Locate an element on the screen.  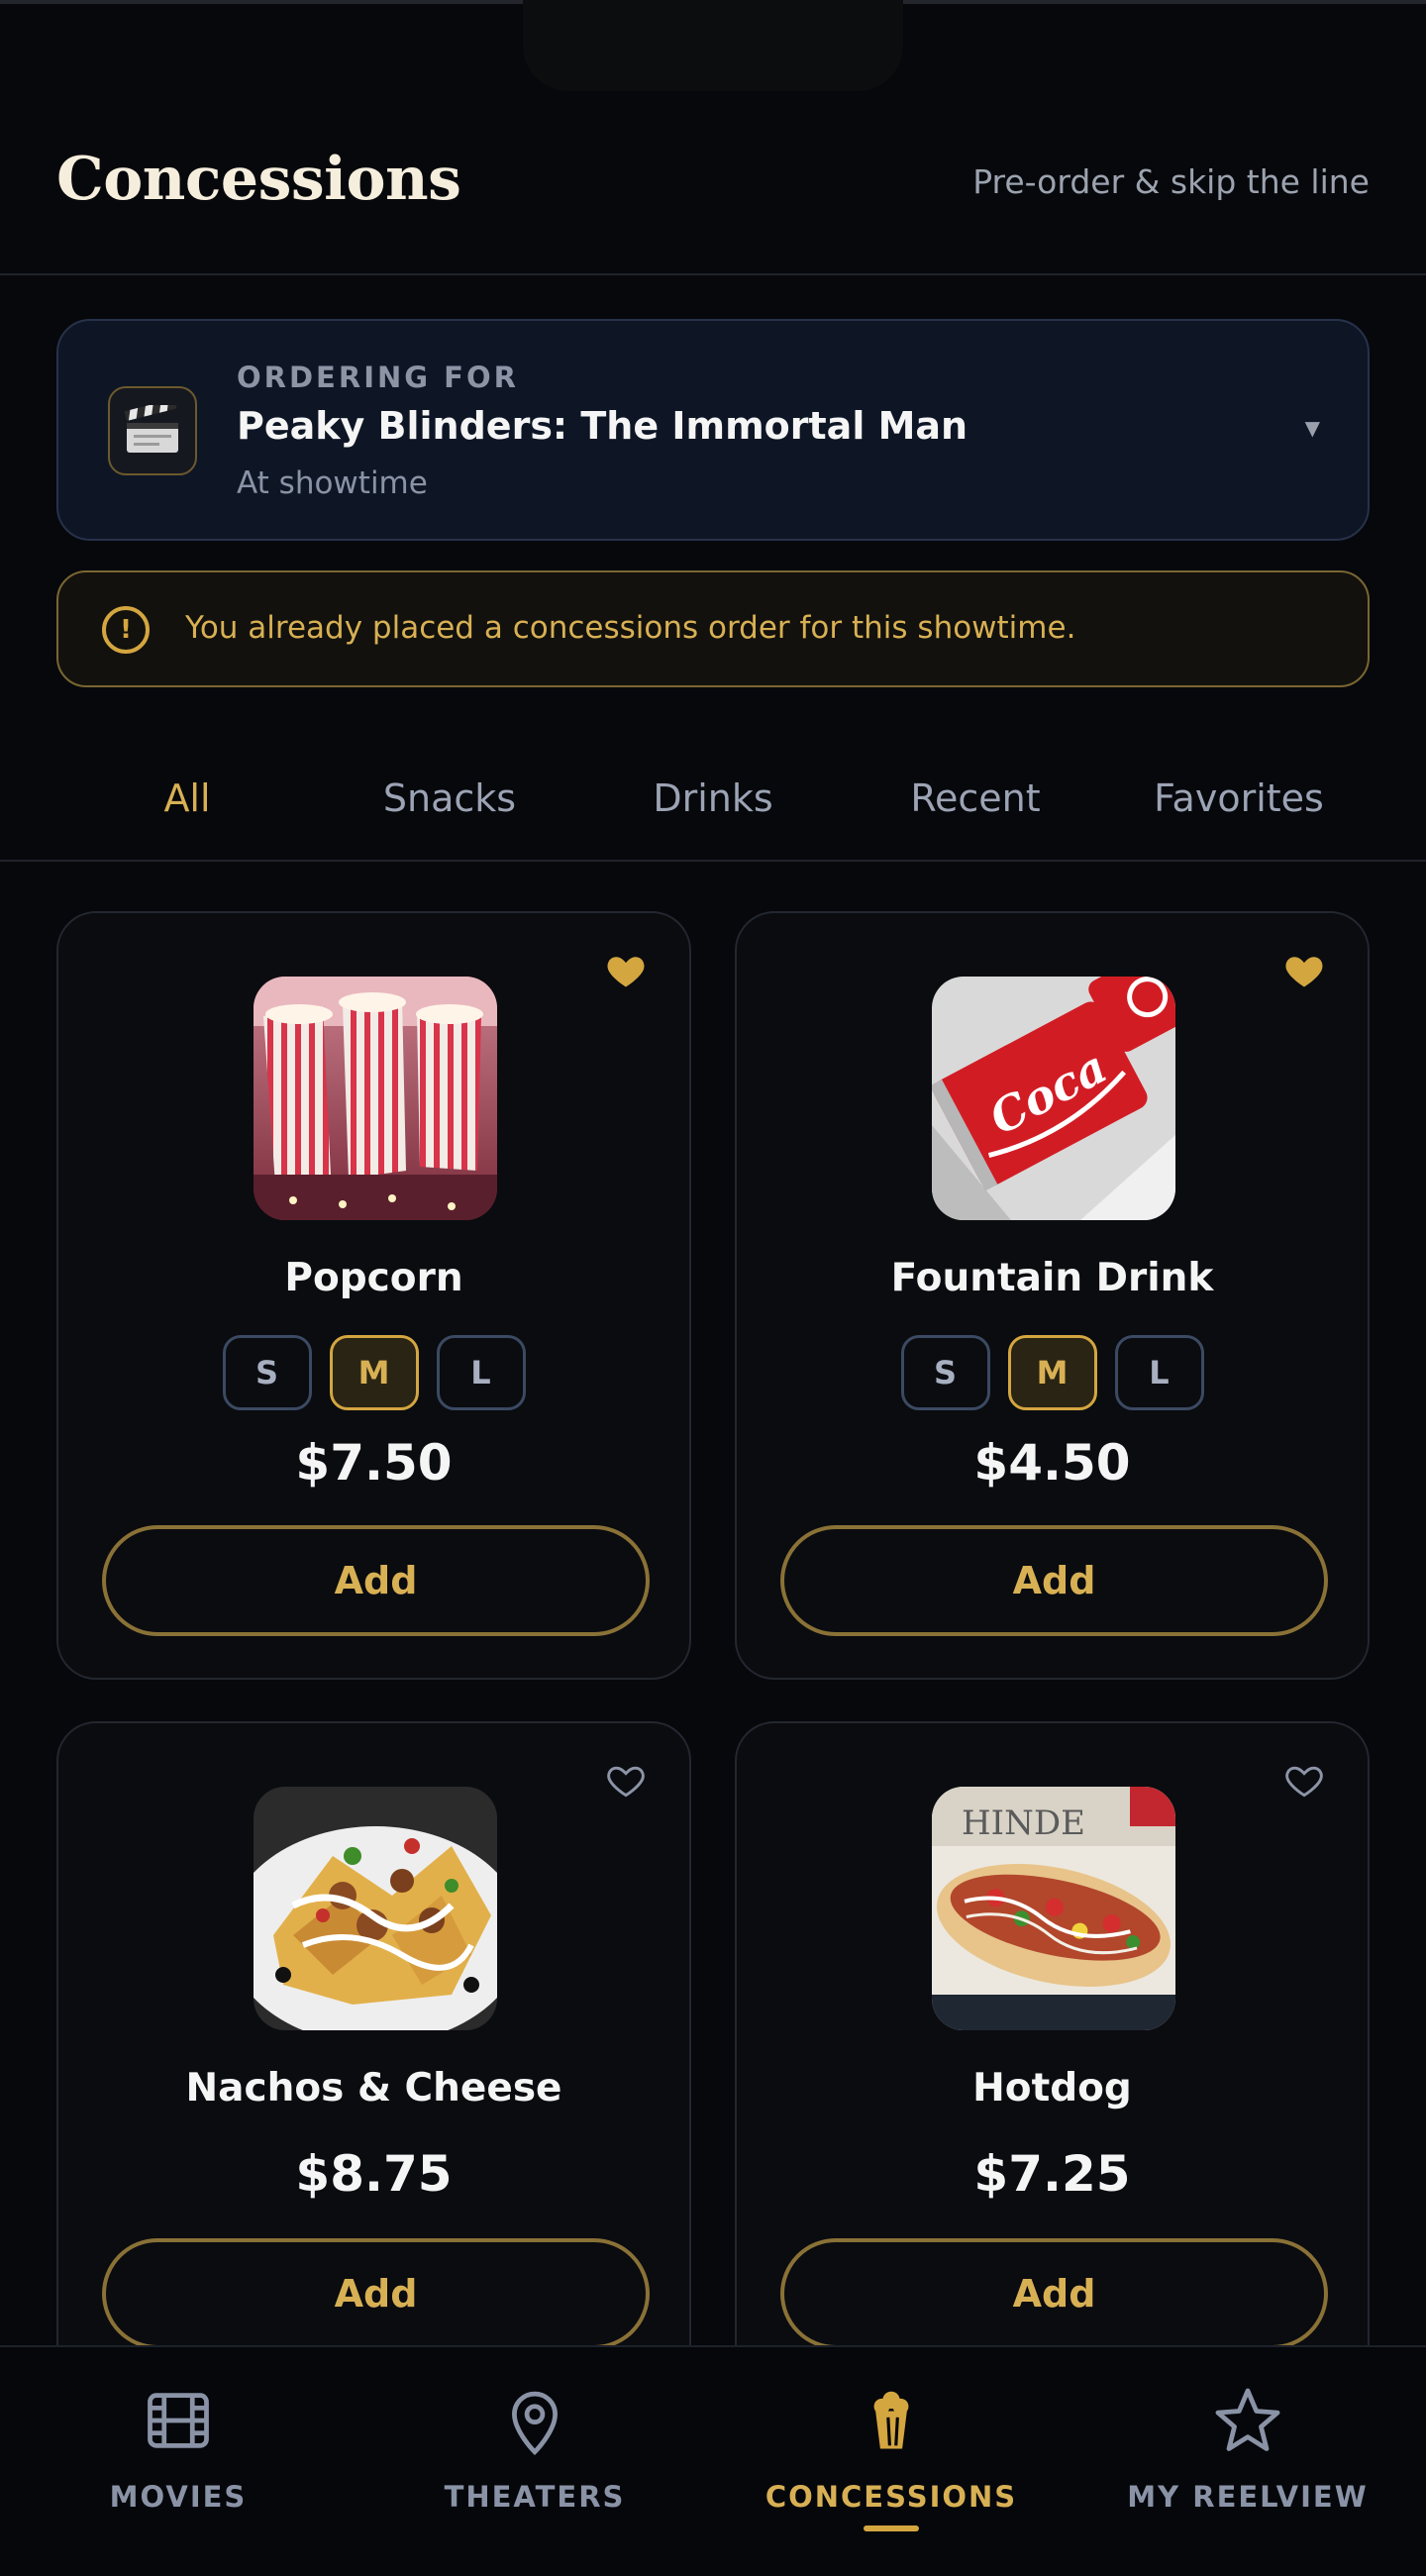
tab-drinks: Drinks is located at coordinates (712, 798).